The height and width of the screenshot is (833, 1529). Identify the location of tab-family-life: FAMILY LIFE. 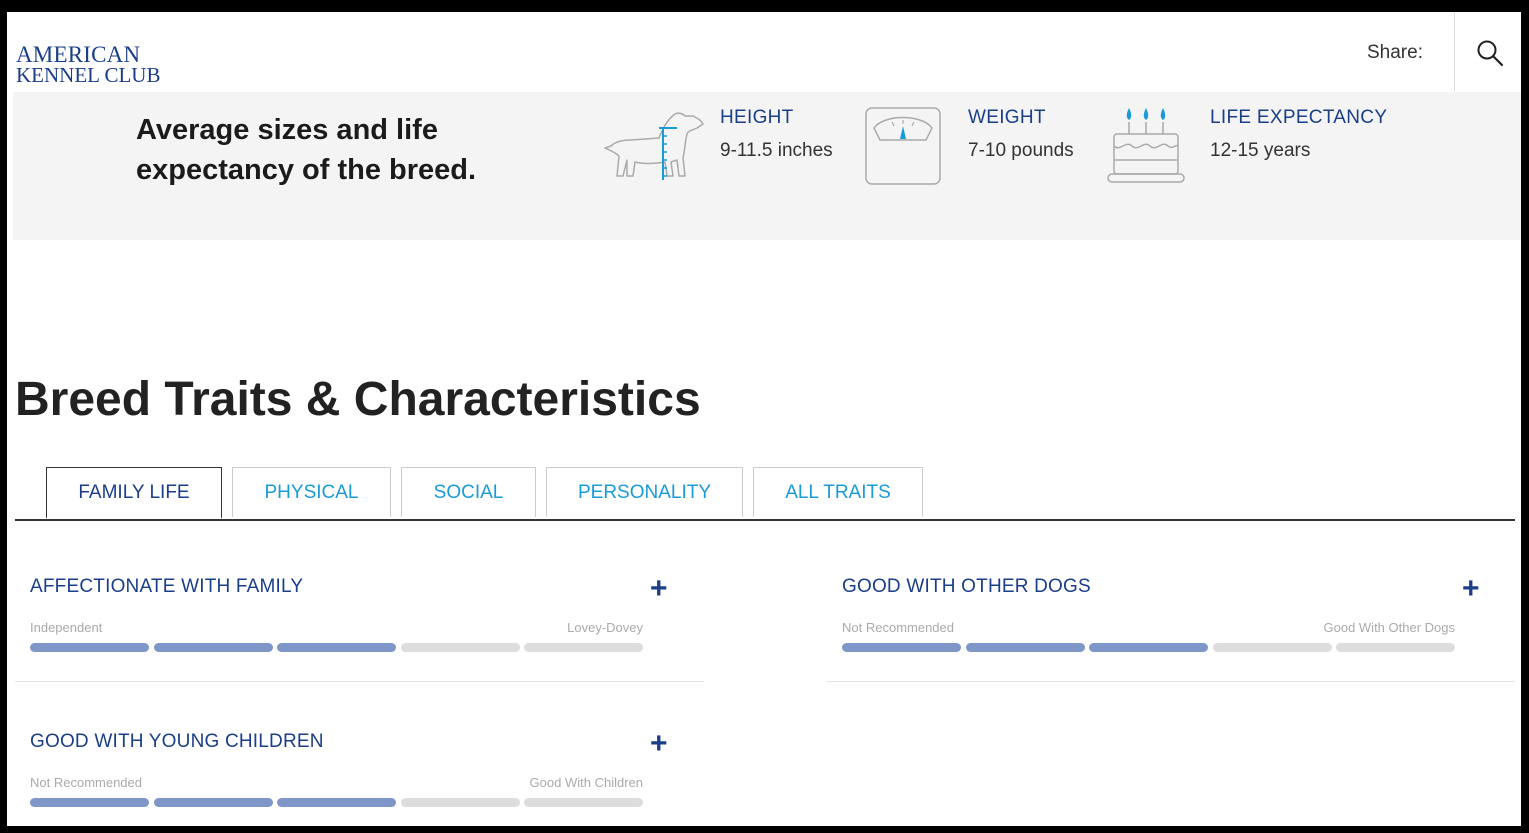
(134, 493).